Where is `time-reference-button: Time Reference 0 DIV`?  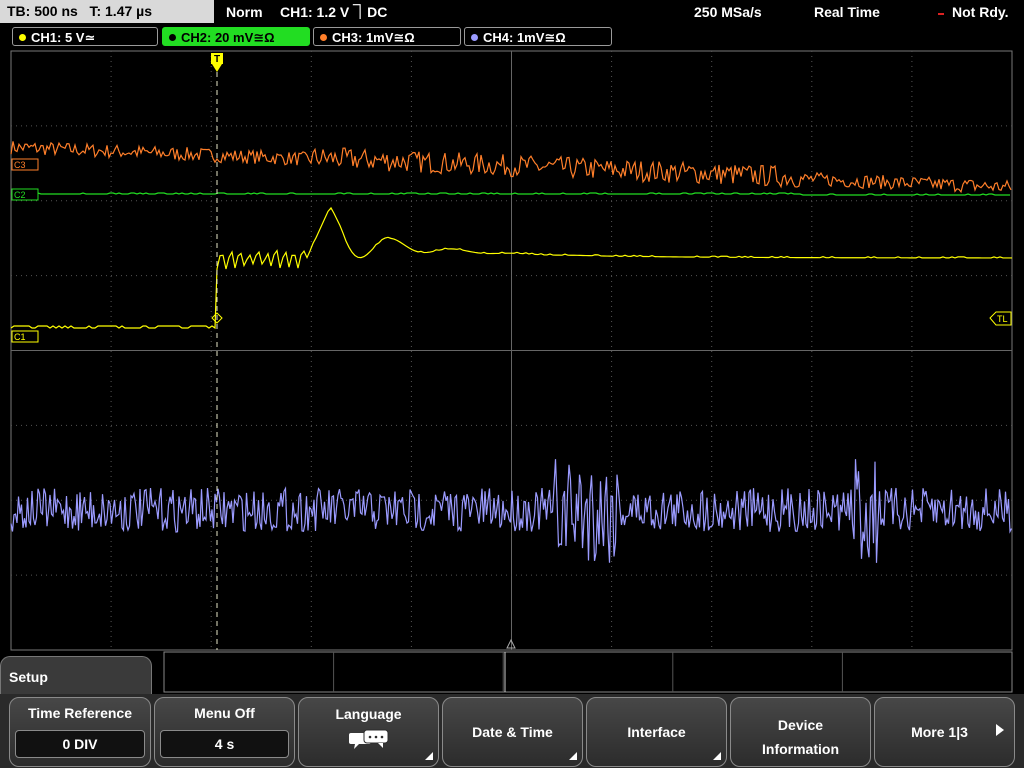 time-reference-button: Time Reference 0 DIV is located at coordinates (80, 732).